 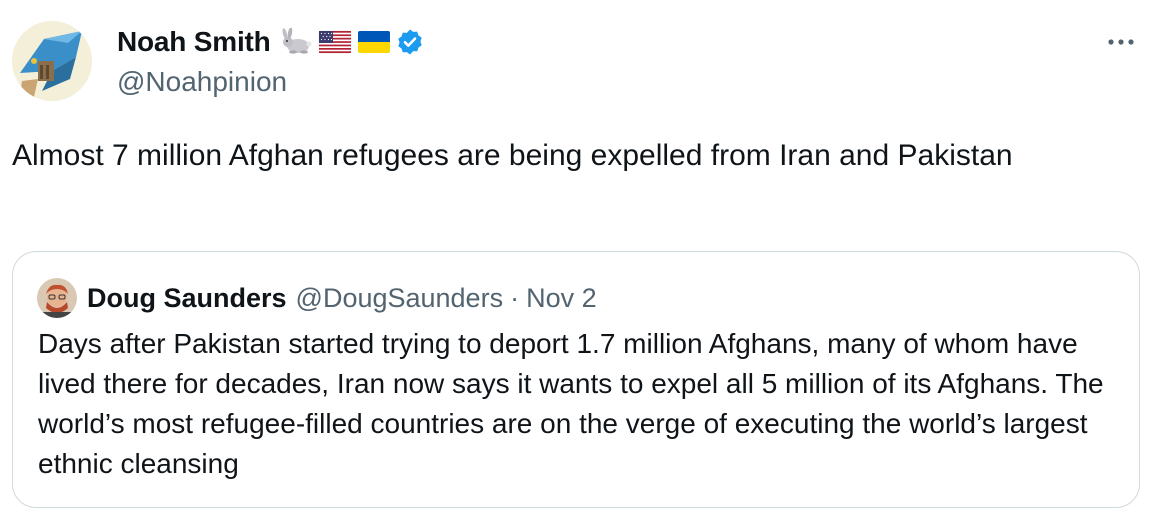 I want to click on quoted-tweet-header: Doug Saunders @DougSaunders · Nov 2, so click(x=317, y=298).